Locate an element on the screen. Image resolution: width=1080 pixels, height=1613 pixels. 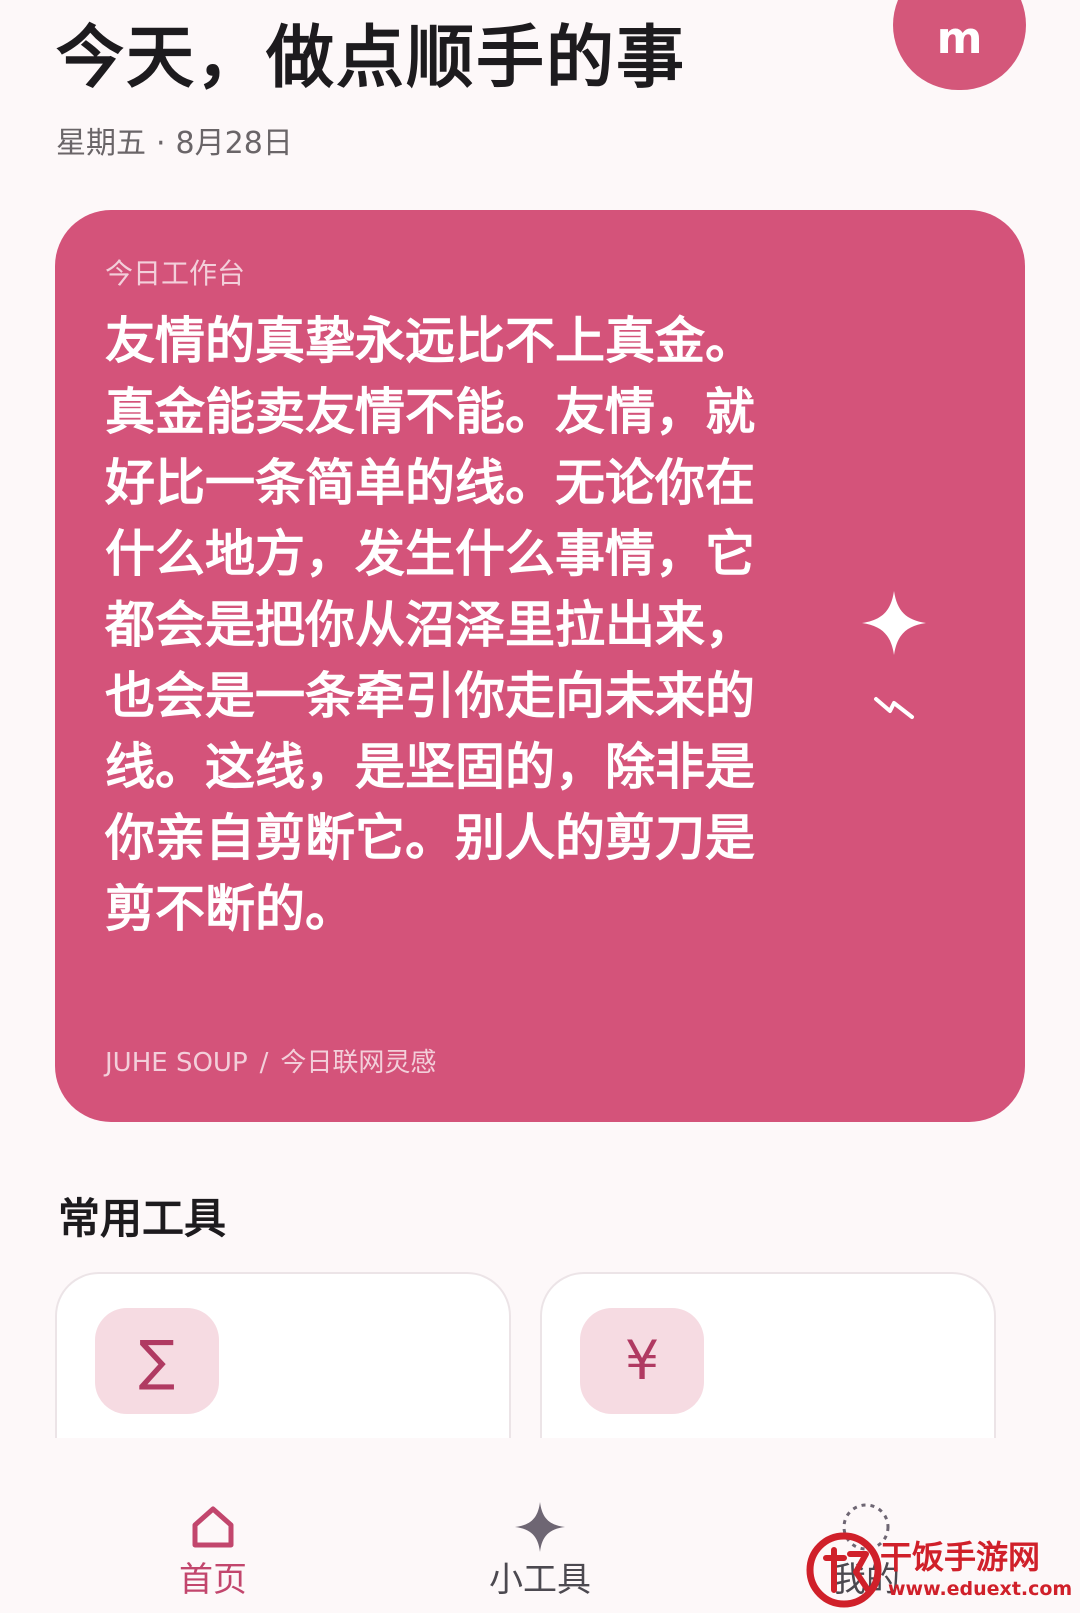
watermark-url: www.eduext.com is located at coordinates (980, 1589).